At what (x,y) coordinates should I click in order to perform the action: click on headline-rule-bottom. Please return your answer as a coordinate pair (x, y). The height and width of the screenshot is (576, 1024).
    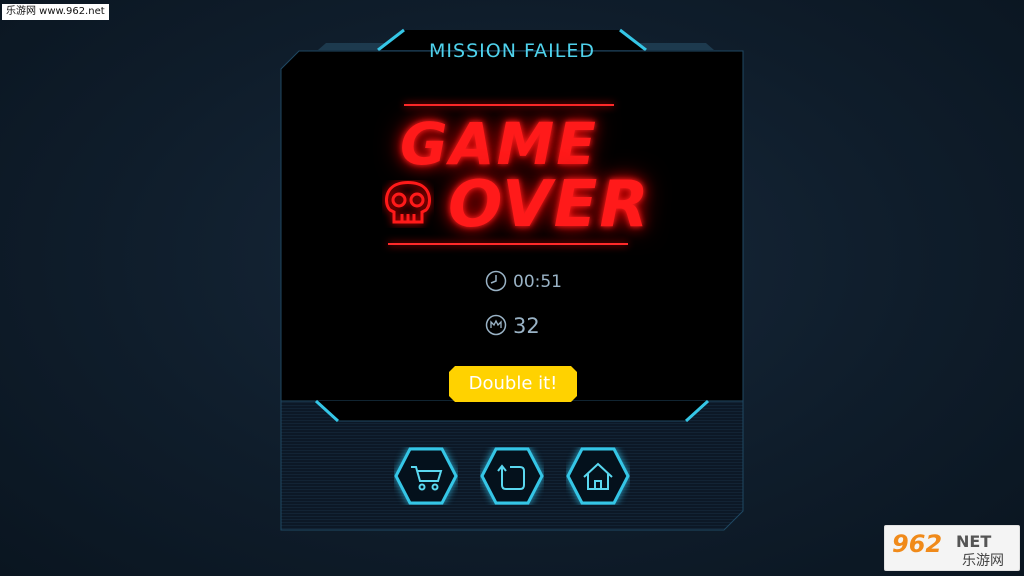
    Looking at the image, I should click on (508, 244).